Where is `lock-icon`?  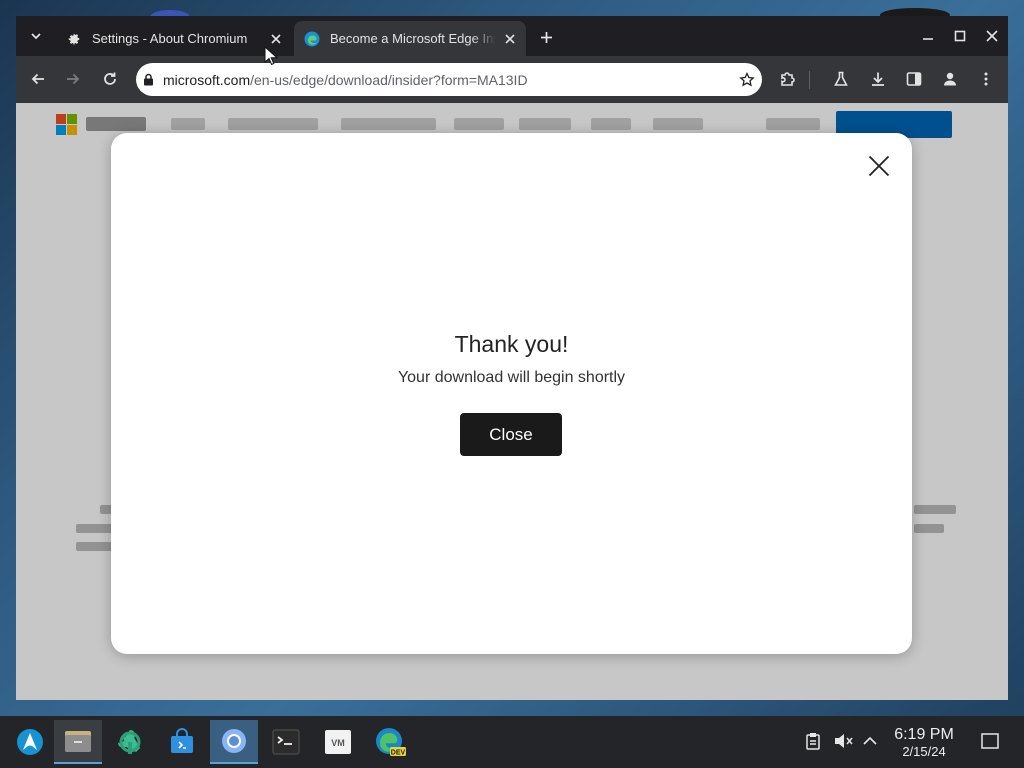 lock-icon is located at coordinates (150, 79).